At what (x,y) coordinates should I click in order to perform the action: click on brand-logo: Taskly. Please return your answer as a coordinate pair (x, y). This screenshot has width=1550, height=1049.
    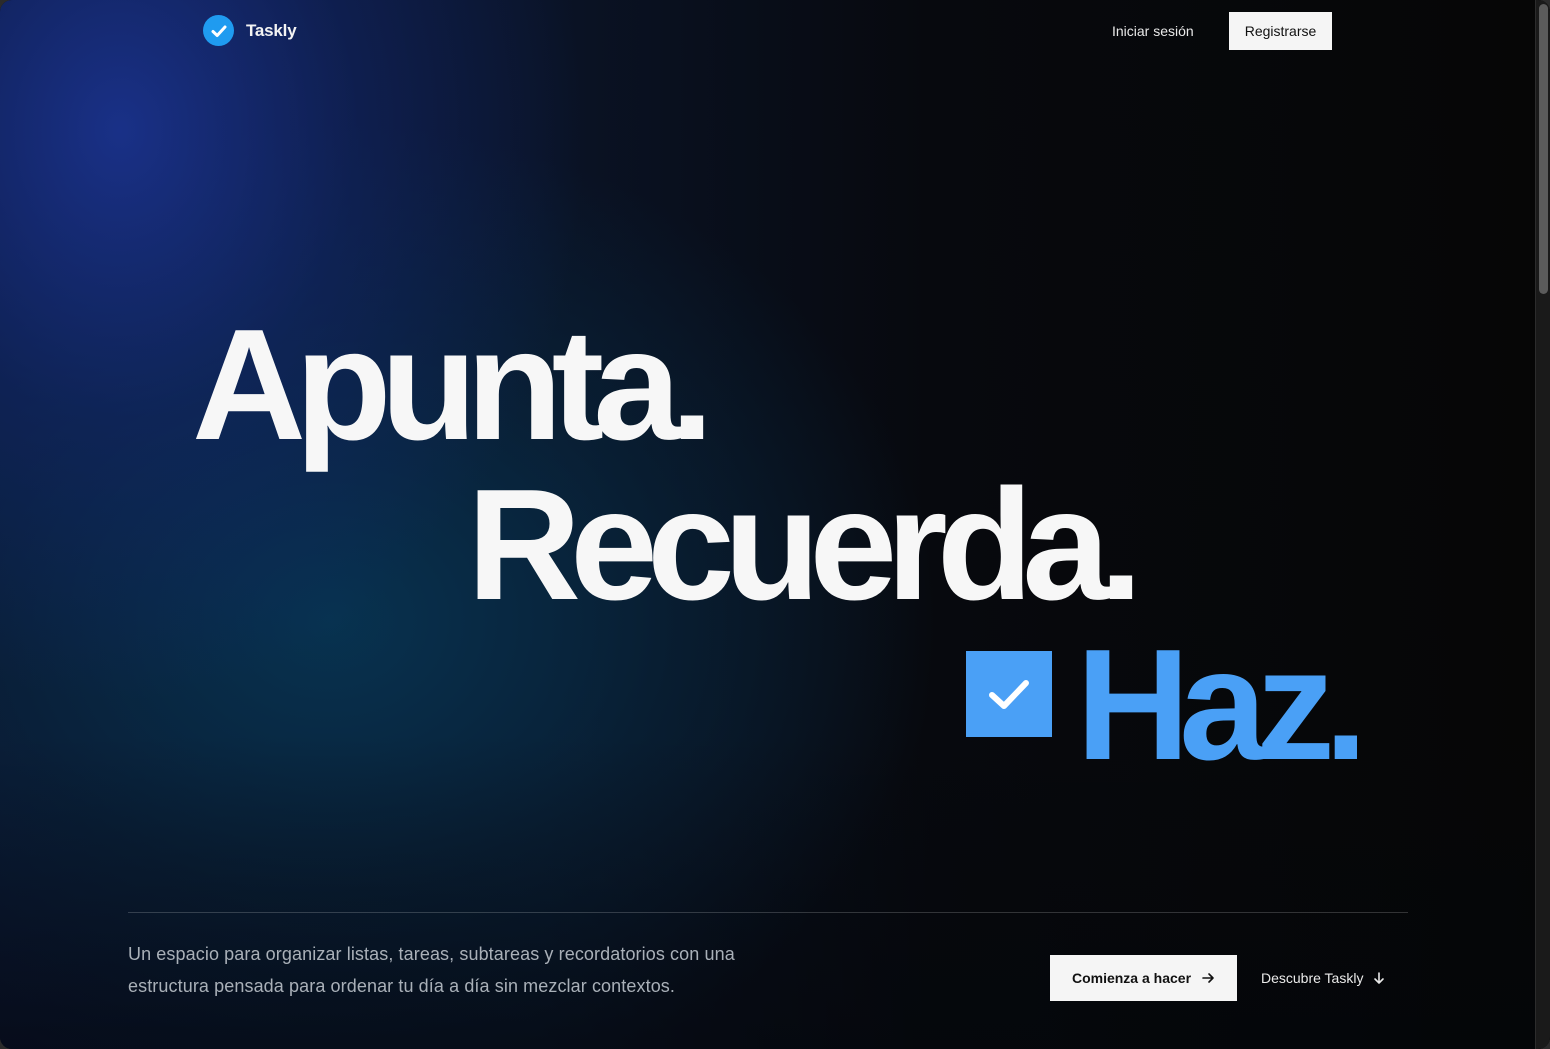
    Looking at the image, I should click on (250, 30).